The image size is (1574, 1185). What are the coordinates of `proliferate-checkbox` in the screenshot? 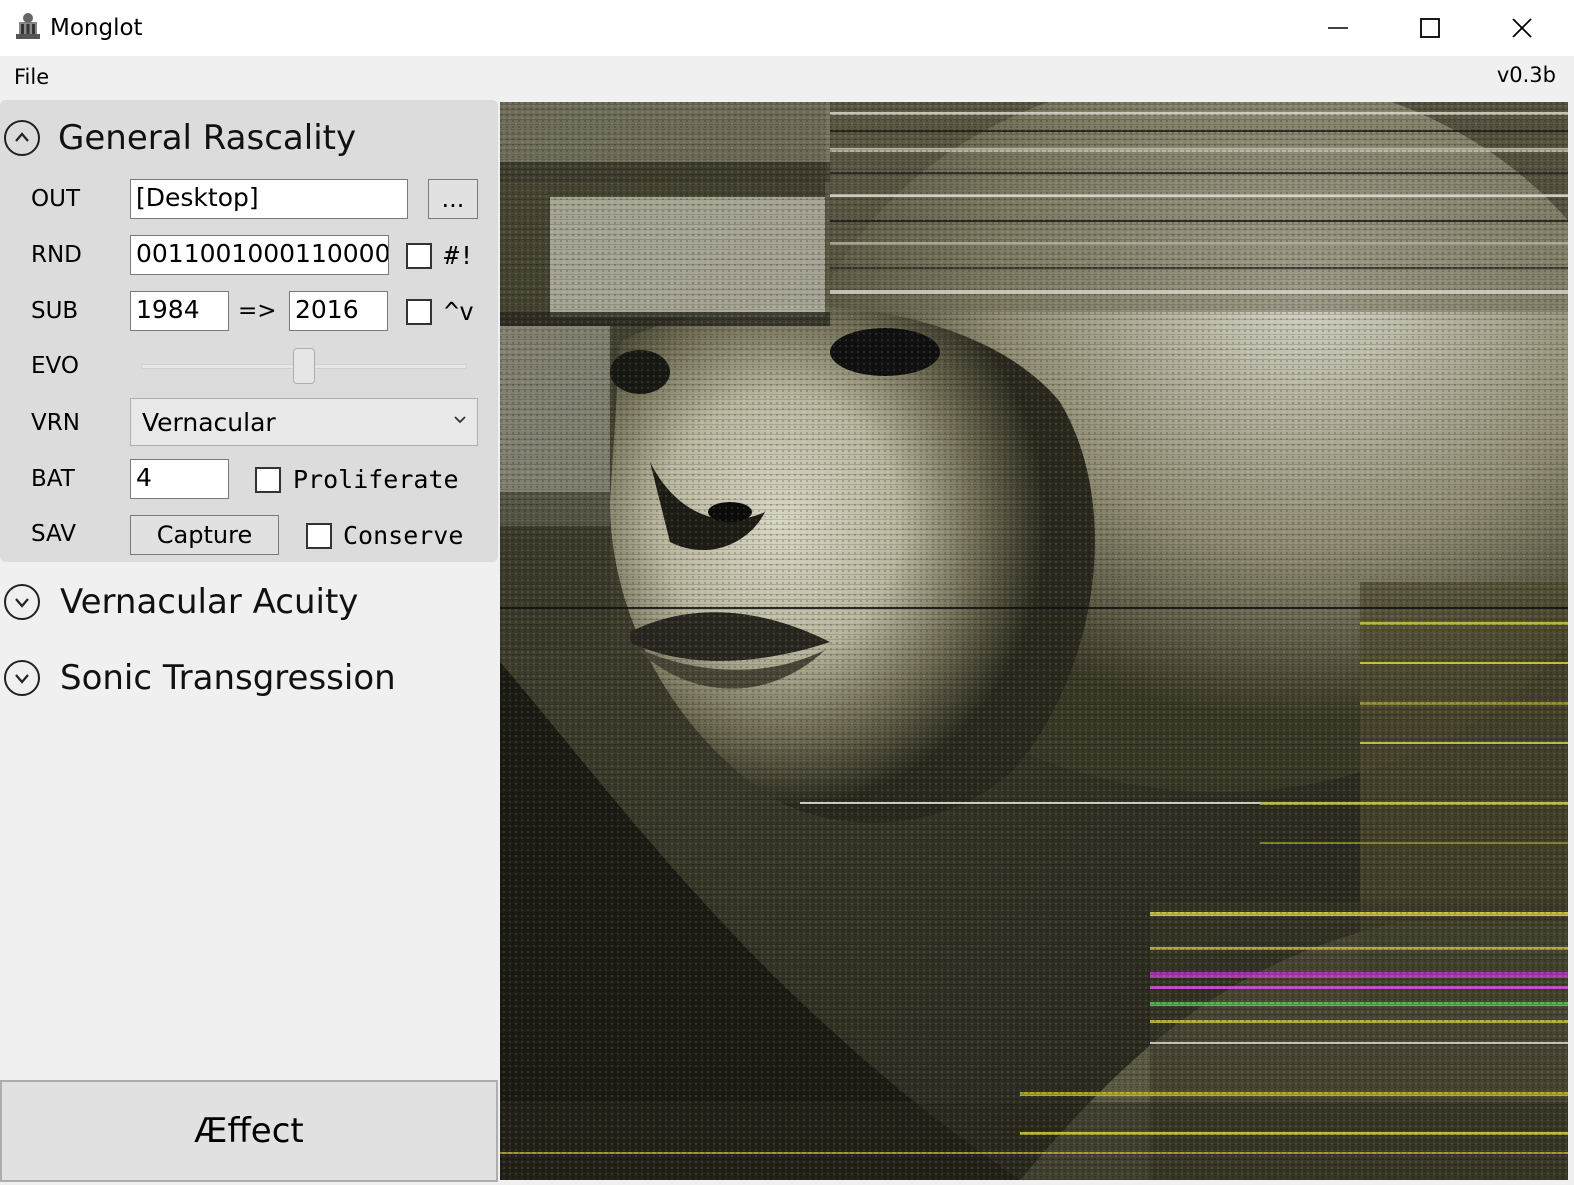 It's located at (268, 480).